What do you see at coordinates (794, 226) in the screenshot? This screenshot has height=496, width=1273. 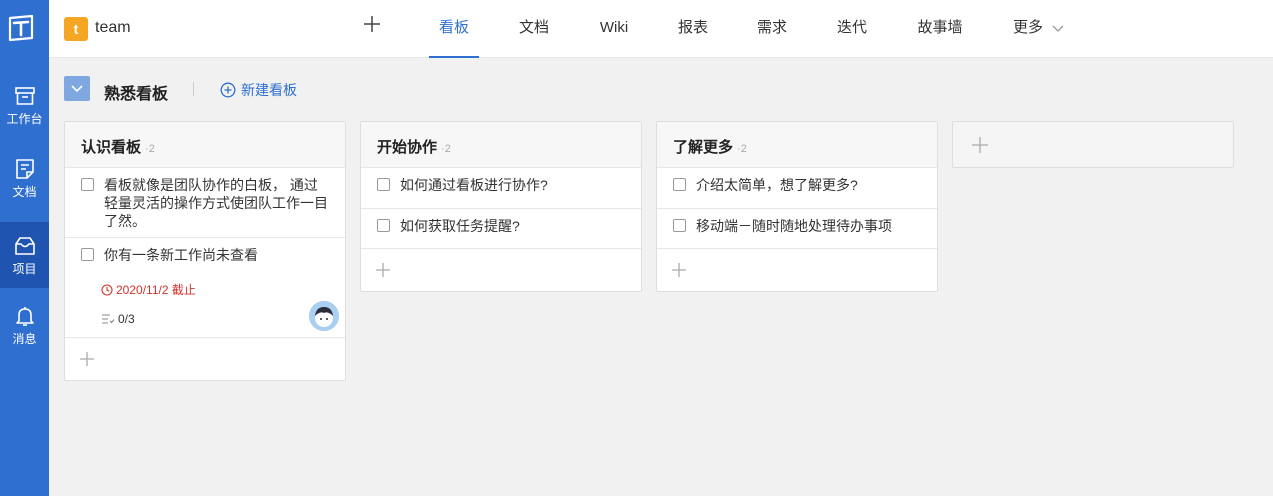 I see `task-title: 移动端－随时随地处理待办事项` at bounding box center [794, 226].